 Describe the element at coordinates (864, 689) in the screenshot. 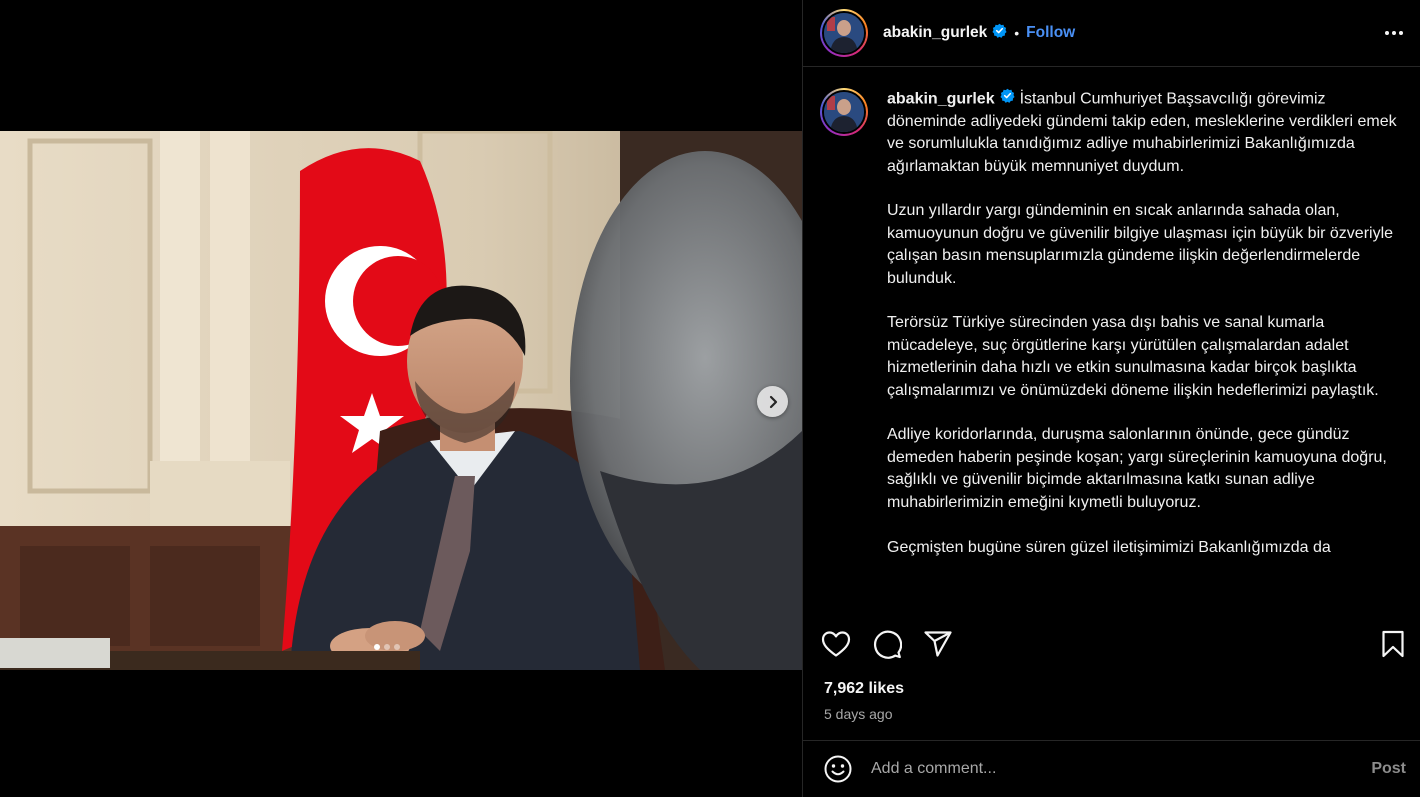

I see `like-count: 7,962 likes` at that location.